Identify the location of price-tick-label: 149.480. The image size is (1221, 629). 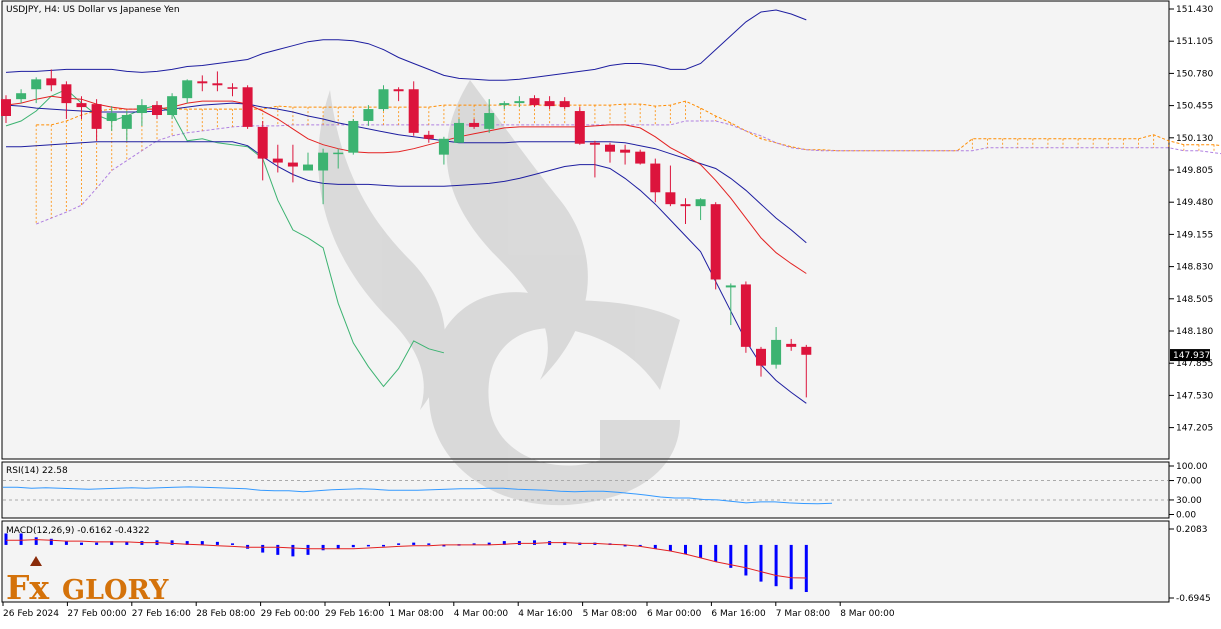
(1194, 203).